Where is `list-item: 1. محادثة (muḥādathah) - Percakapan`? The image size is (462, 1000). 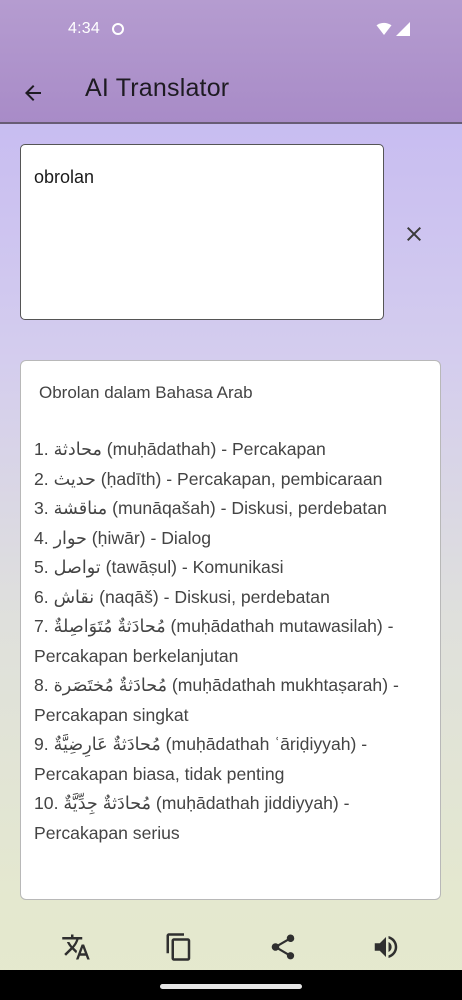
list-item: 1. محادثة (muḥādathah) - Percakapan is located at coordinates (180, 449).